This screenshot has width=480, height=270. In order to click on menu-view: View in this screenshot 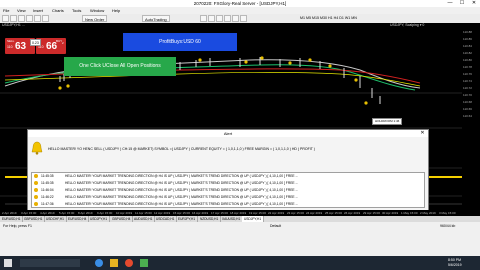, I will do `click(21, 10)`.